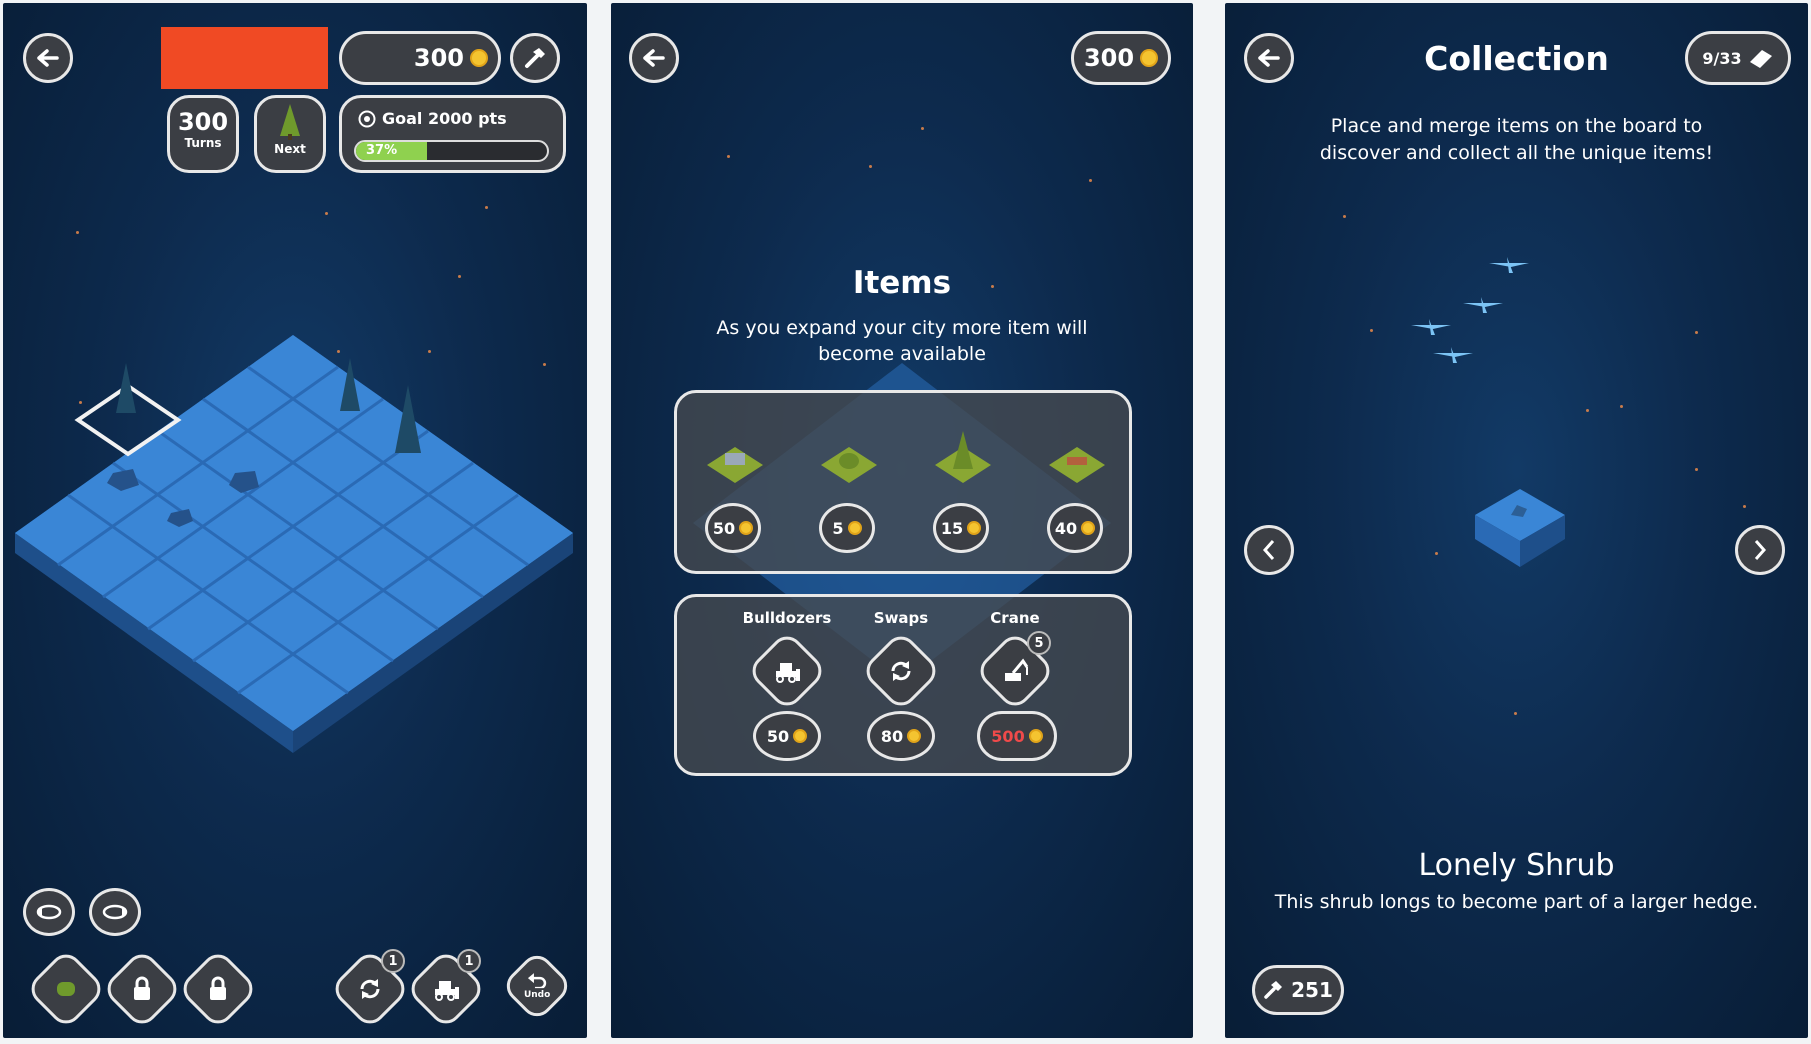  Describe the element at coordinates (1520, 528) in the screenshot. I see `lonely-shrub-icon` at that location.